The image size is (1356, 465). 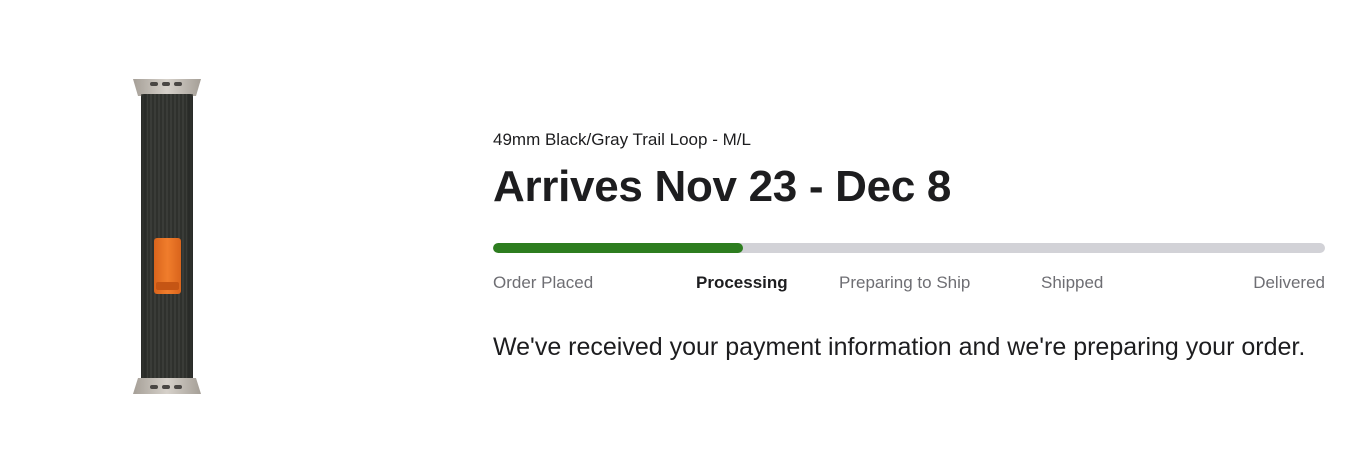 I want to click on step-order-placed: Order Placed, so click(x=543, y=282).